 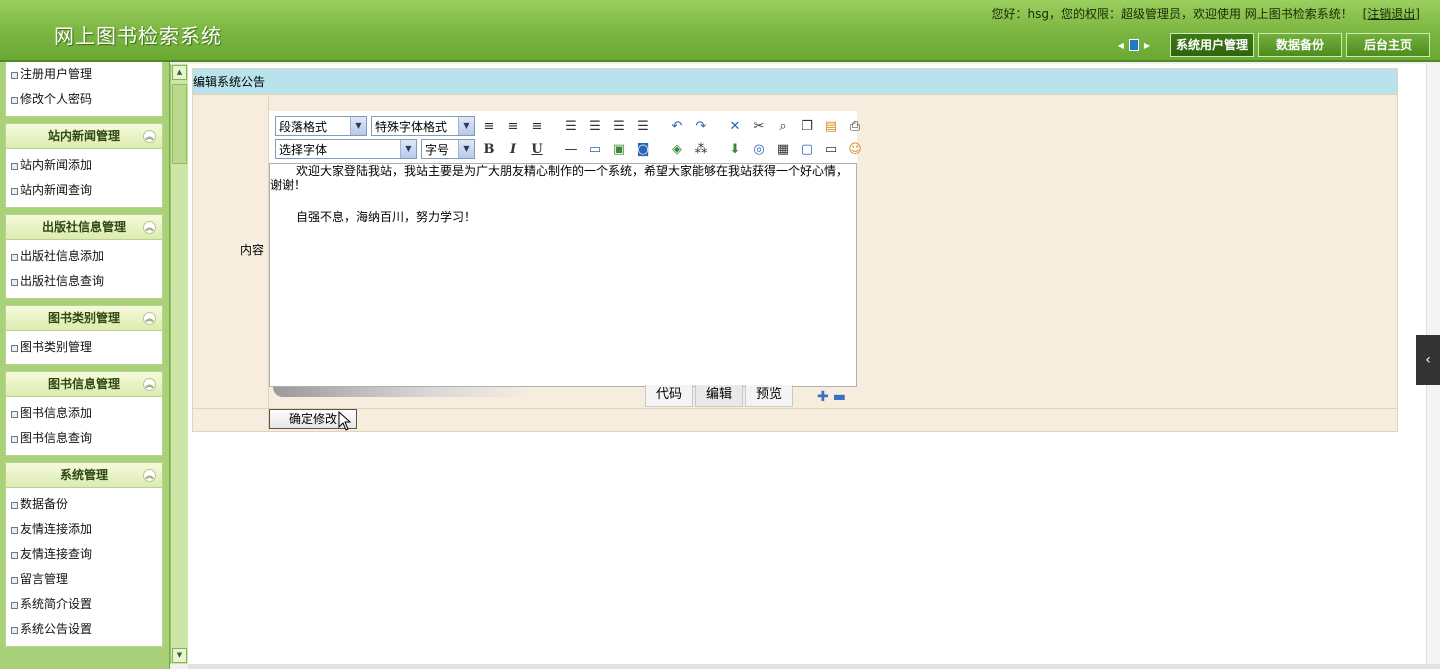 What do you see at coordinates (719, 396) in the screenshot?
I see `tab-edit: 编辑` at bounding box center [719, 396].